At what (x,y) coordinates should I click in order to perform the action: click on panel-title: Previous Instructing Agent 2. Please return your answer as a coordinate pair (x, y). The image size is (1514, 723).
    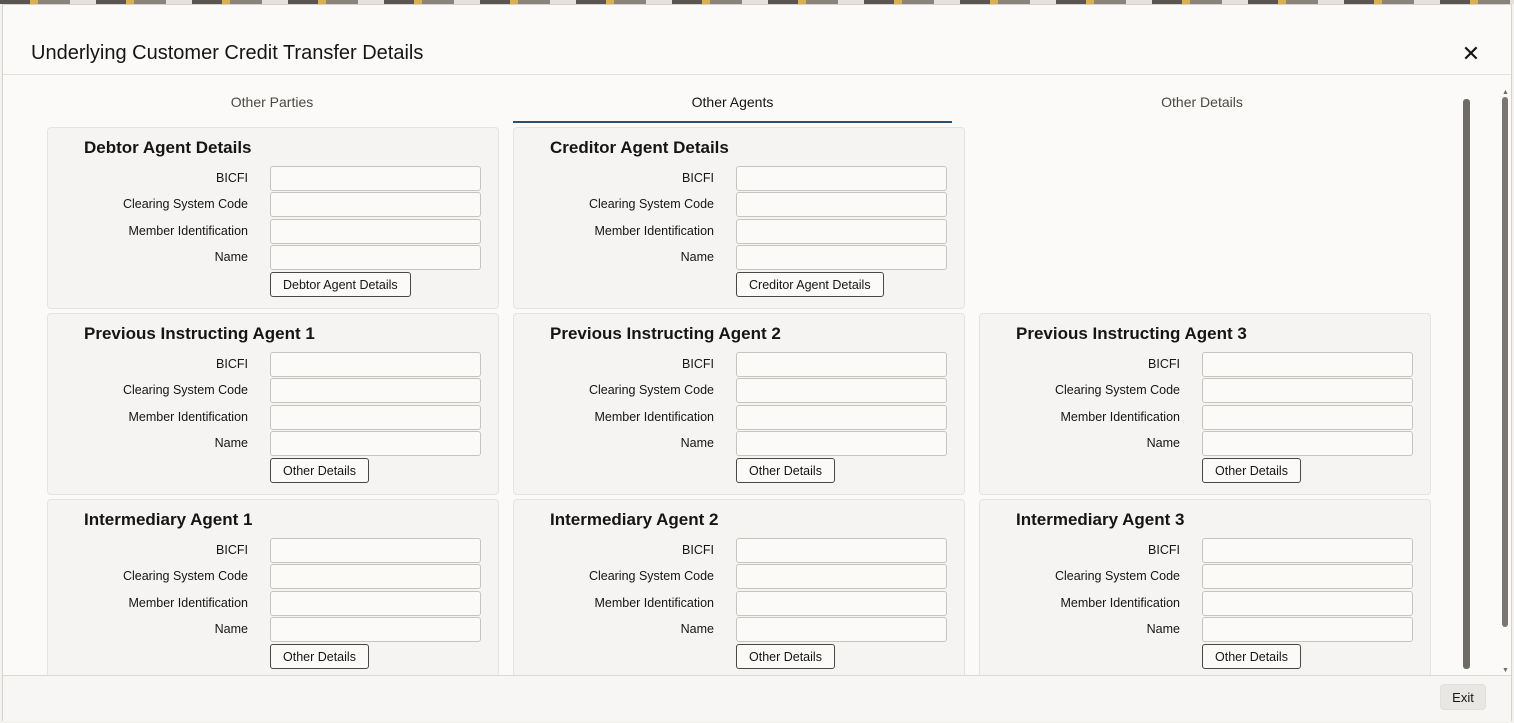
    Looking at the image, I should click on (665, 333).